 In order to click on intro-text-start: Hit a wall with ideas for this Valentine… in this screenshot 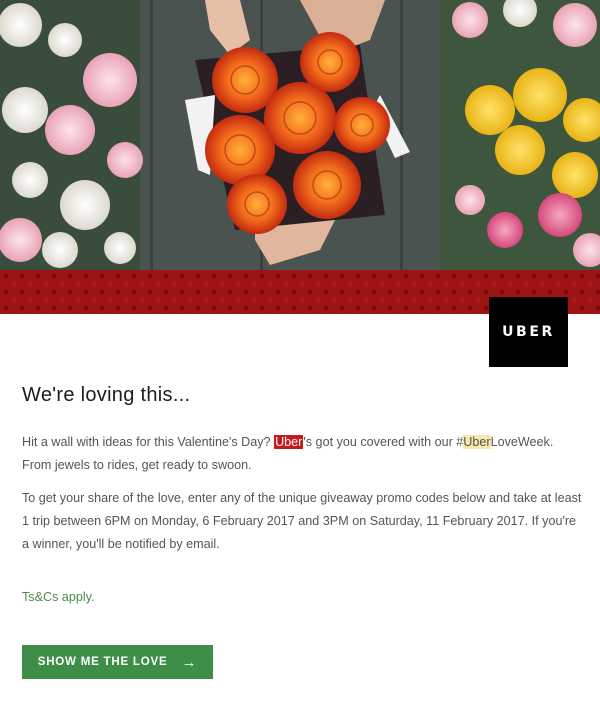, I will do `click(148, 442)`.